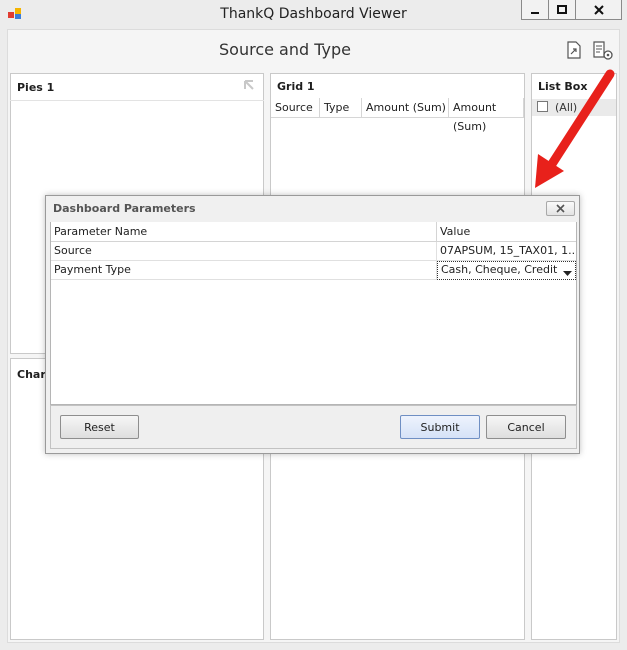 Image resolution: width=627 pixels, height=650 pixels. Describe the element at coordinates (405, 108) in the screenshot. I see `grid-column-amount-sum-1: Amount (Sum)` at that location.